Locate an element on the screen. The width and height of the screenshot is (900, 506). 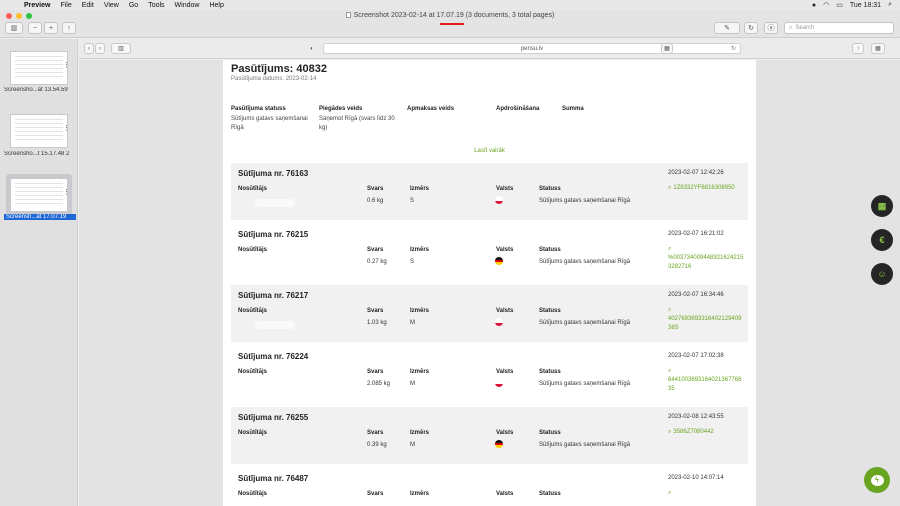
privacy-icon: ◐ is located at coordinates (312, 48).